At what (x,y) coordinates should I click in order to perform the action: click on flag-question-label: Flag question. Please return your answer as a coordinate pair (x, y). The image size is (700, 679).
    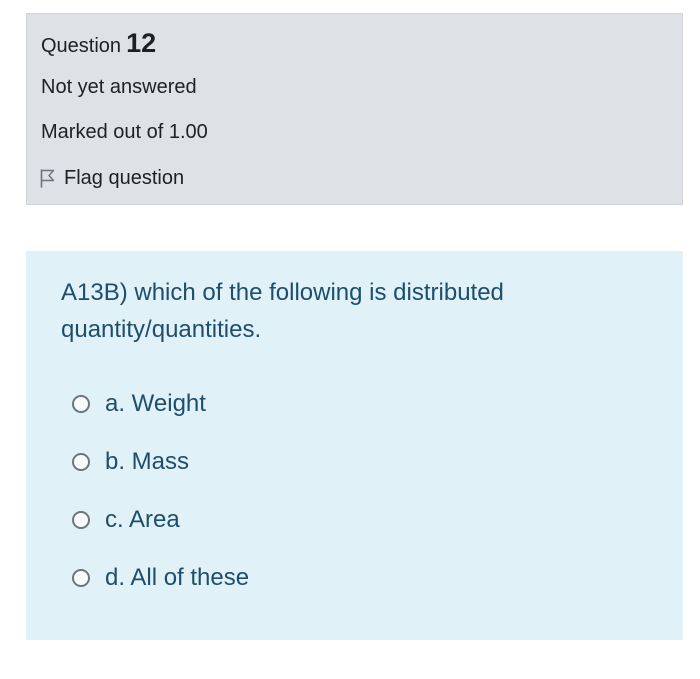
    Looking at the image, I should click on (124, 177).